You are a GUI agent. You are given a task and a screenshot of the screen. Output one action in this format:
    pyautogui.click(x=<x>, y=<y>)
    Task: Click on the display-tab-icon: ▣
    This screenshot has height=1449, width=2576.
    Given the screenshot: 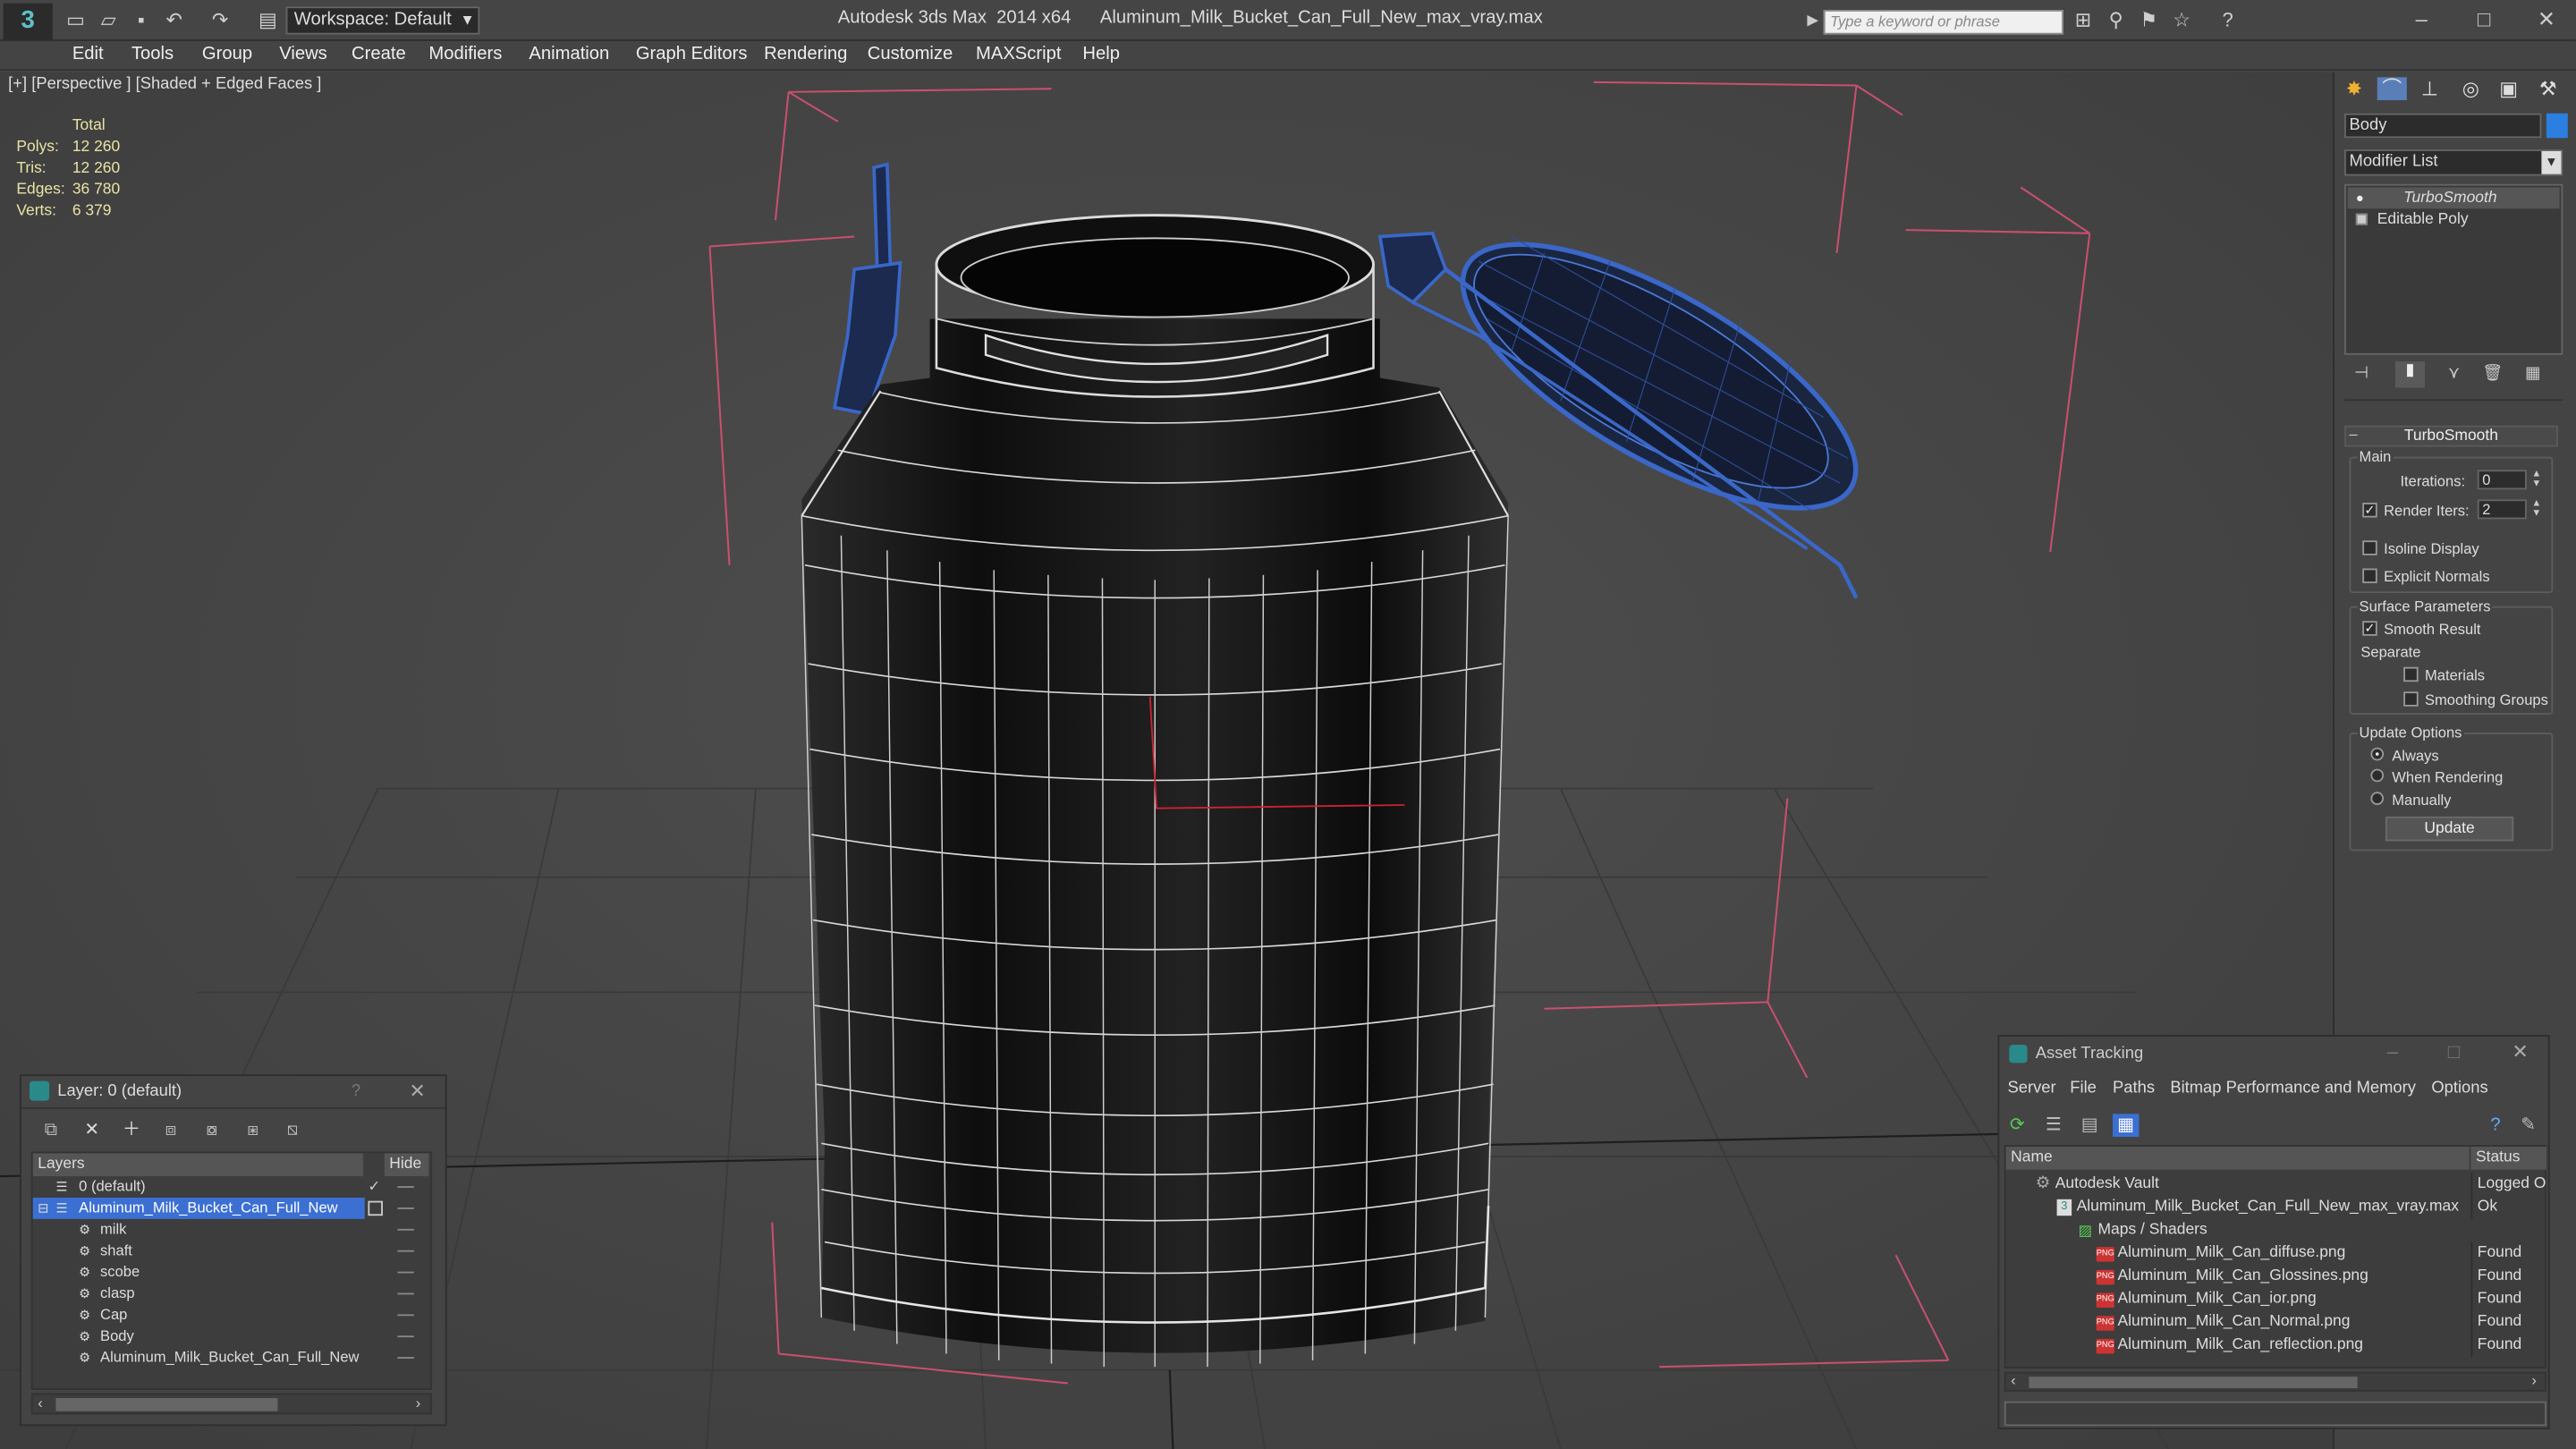 What is the action you would take?
    pyautogui.click(x=2508, y=88)
    